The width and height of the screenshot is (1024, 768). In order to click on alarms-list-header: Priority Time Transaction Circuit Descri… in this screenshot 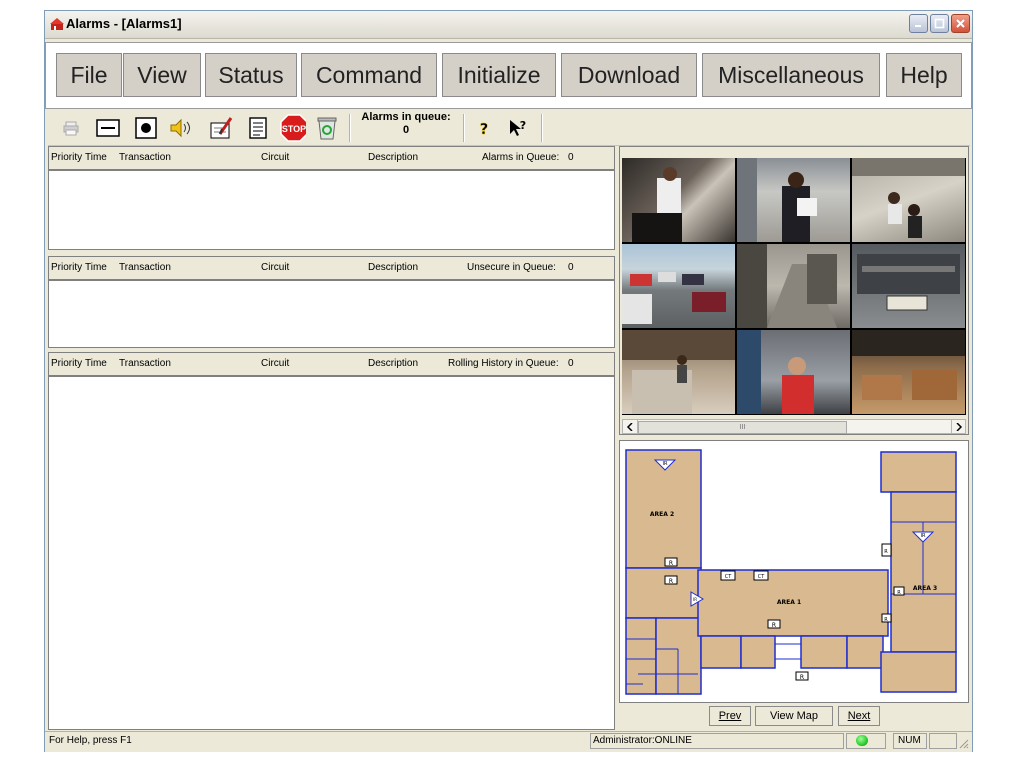, I will do `click(331, 159)`.